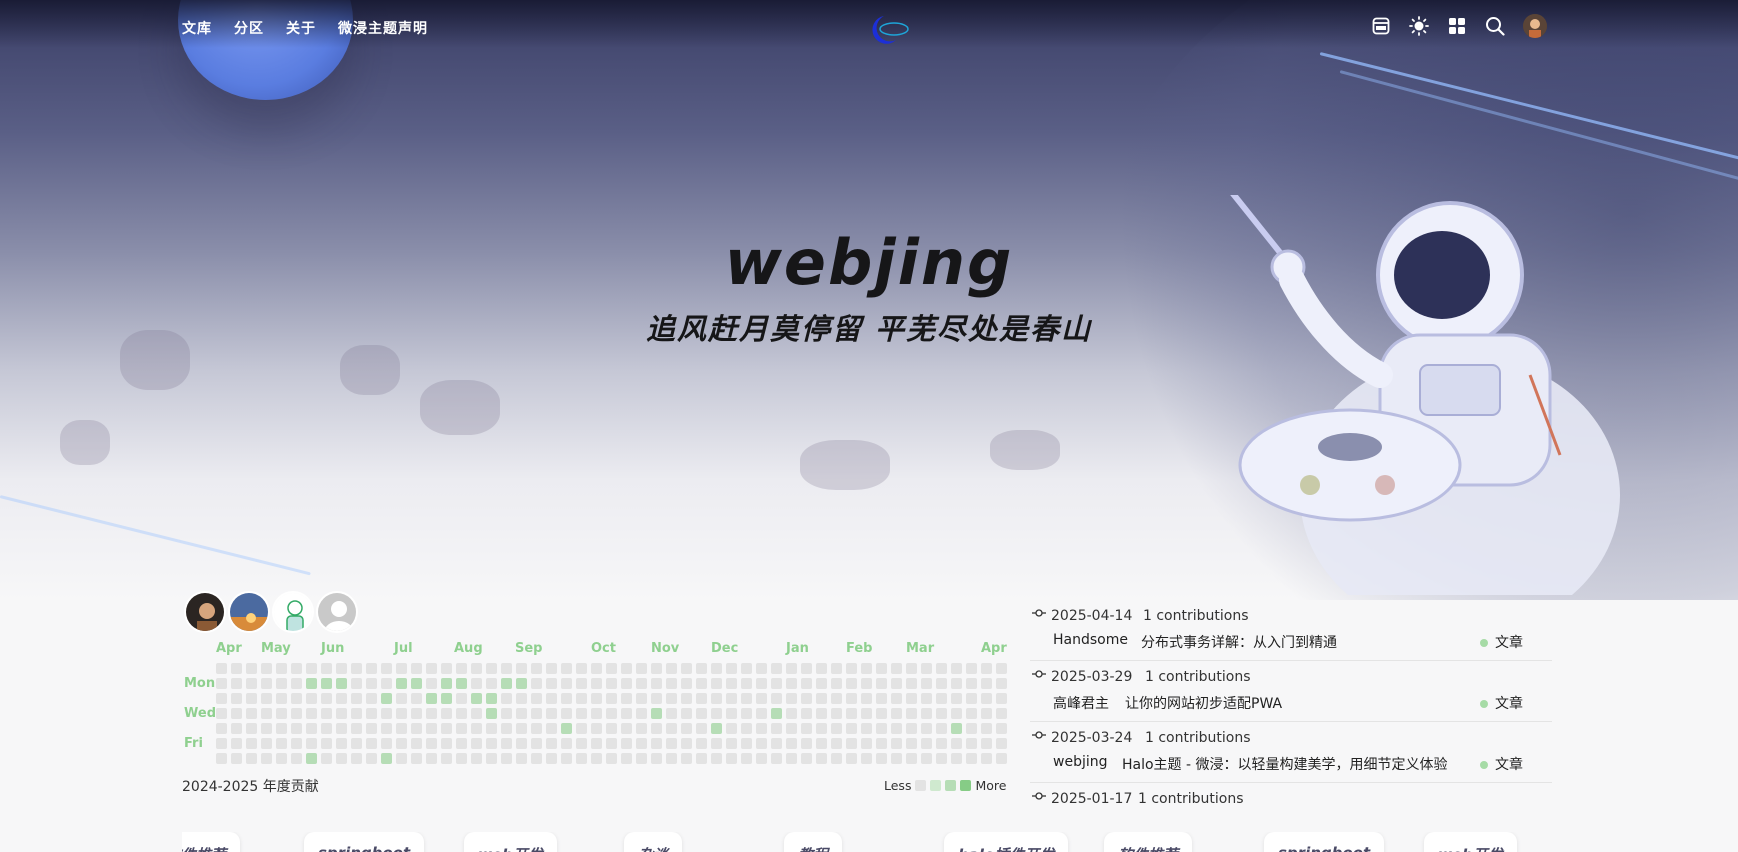  Describe the element at coordinates (383, 28) in the screenshot. I see `nav-theme-statement: 微浸主题声明` at that location.